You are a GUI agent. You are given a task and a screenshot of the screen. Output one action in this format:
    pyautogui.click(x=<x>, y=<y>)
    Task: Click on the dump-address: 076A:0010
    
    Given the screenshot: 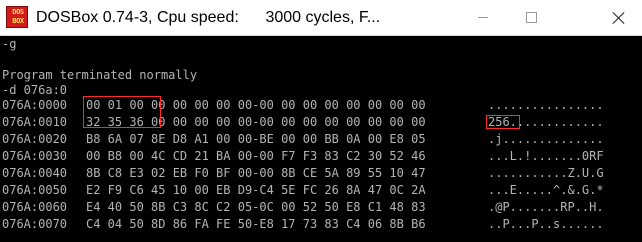 What is the action you would take?
    pyautogui.click(x=35, y=122)
    